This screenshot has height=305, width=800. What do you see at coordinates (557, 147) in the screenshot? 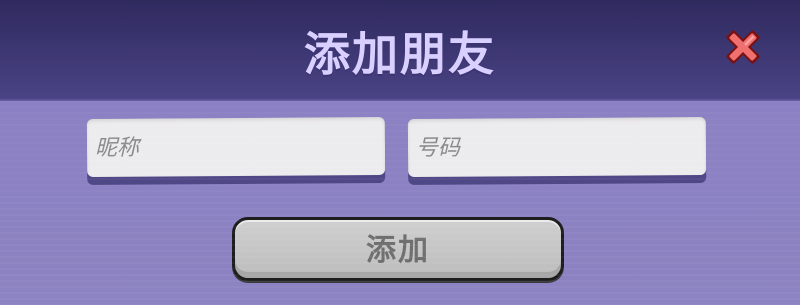
I see `number-input` at bounding box center [557, 147].